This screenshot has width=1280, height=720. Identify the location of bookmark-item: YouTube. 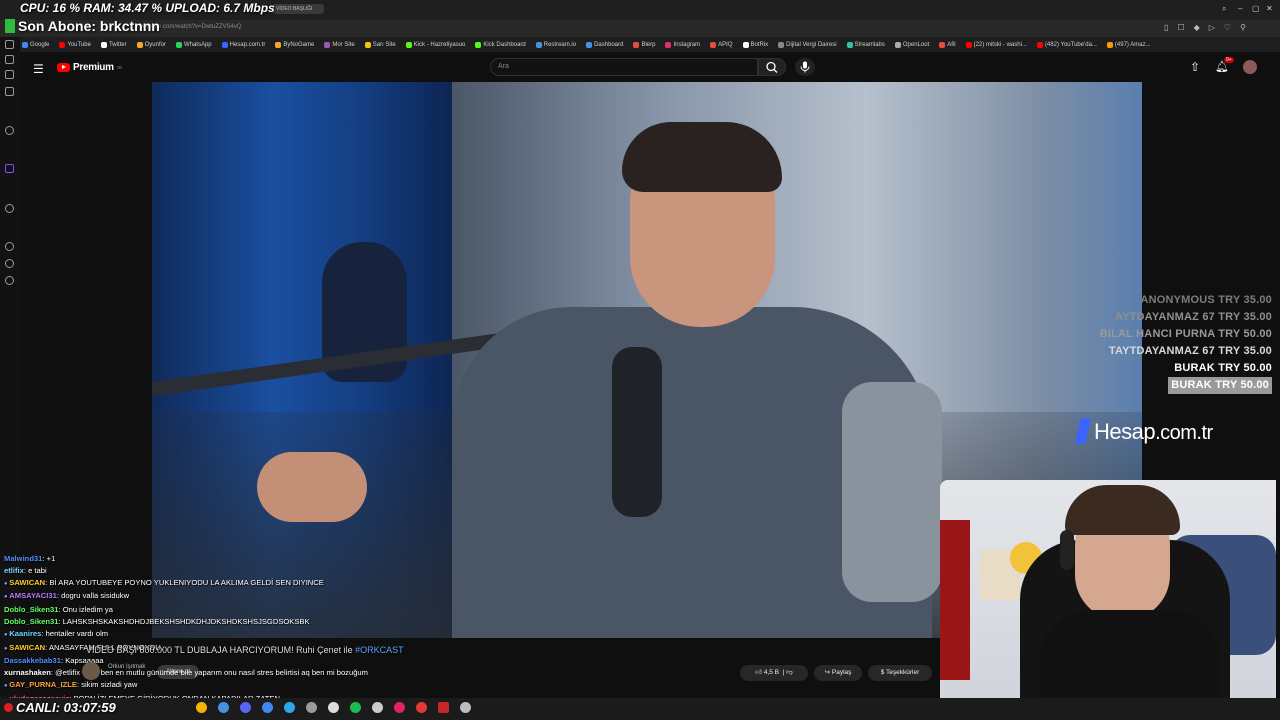
(75, 44).